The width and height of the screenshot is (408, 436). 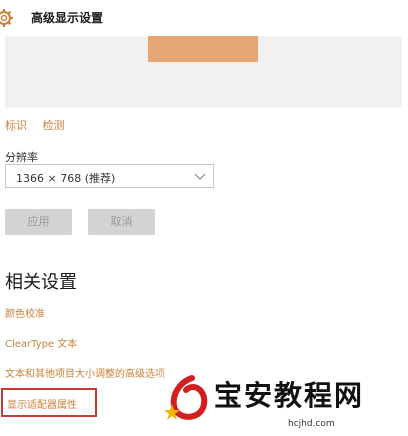 I want to click on cleartype-text-link: ClearType 文本, so click(x=41, y=342).